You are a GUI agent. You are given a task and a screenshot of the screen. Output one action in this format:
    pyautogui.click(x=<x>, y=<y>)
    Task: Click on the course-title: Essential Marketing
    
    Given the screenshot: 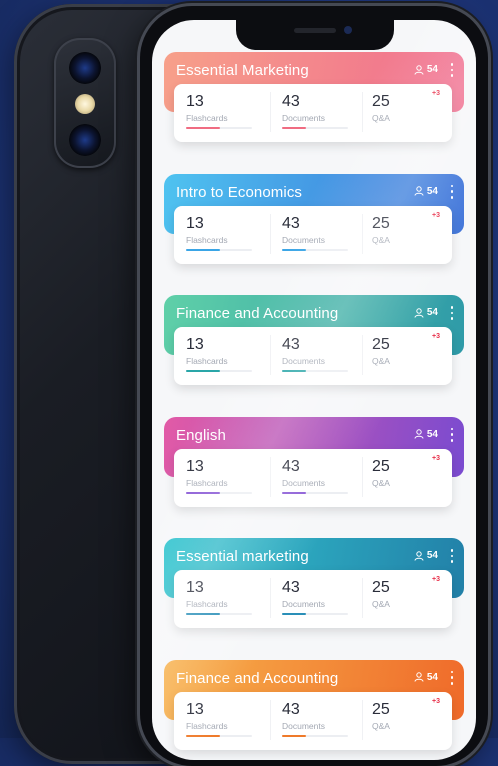 What is the action you would take?
    pyautogui.click(x=242, y=70)
    